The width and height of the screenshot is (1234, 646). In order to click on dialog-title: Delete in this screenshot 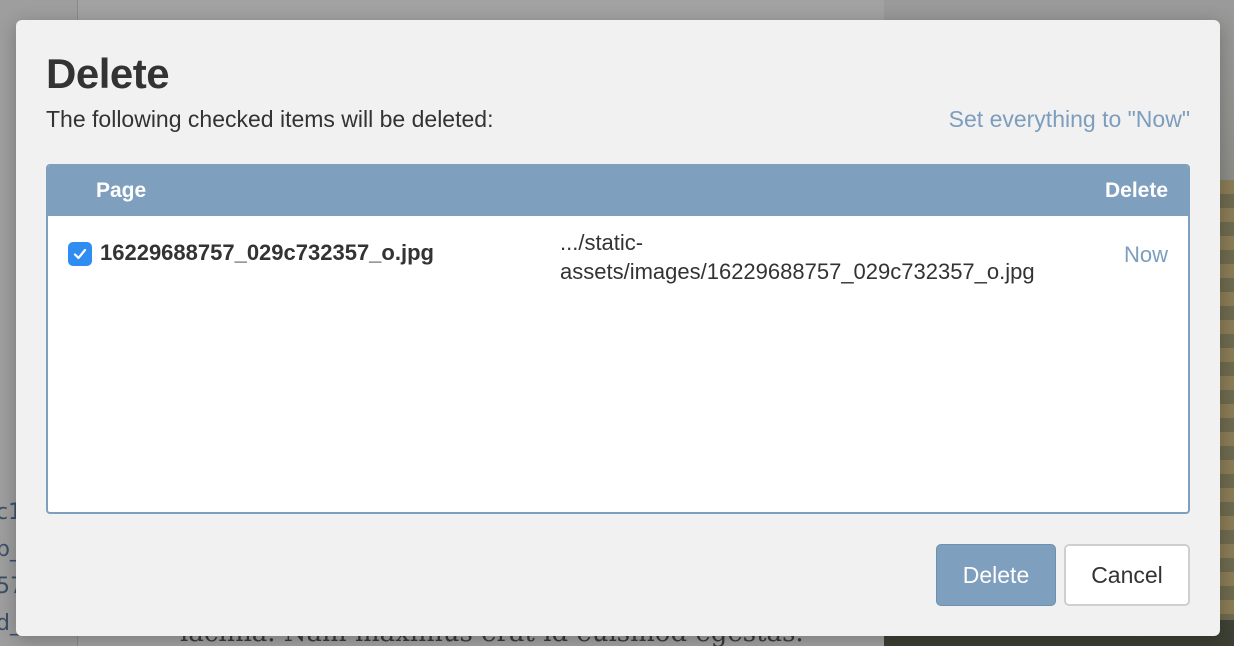, I will do `click(108, 73)`.